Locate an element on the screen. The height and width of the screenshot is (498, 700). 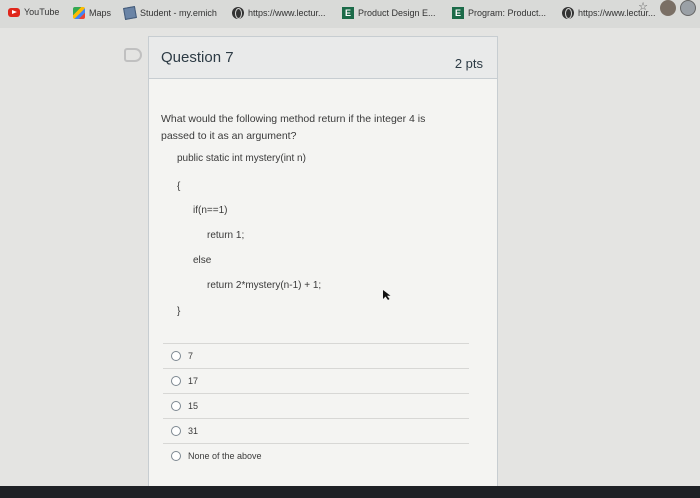
answer-option: None of the above is located at coordinates (316, 455).